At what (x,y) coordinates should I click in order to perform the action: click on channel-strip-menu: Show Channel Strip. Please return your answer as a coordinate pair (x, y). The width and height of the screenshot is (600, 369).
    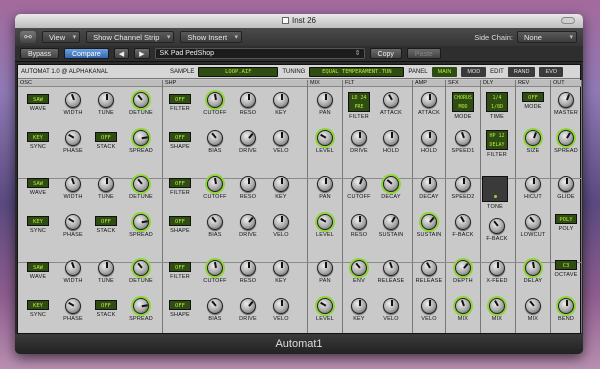
    Looking at the image, I should click on (130, 37).